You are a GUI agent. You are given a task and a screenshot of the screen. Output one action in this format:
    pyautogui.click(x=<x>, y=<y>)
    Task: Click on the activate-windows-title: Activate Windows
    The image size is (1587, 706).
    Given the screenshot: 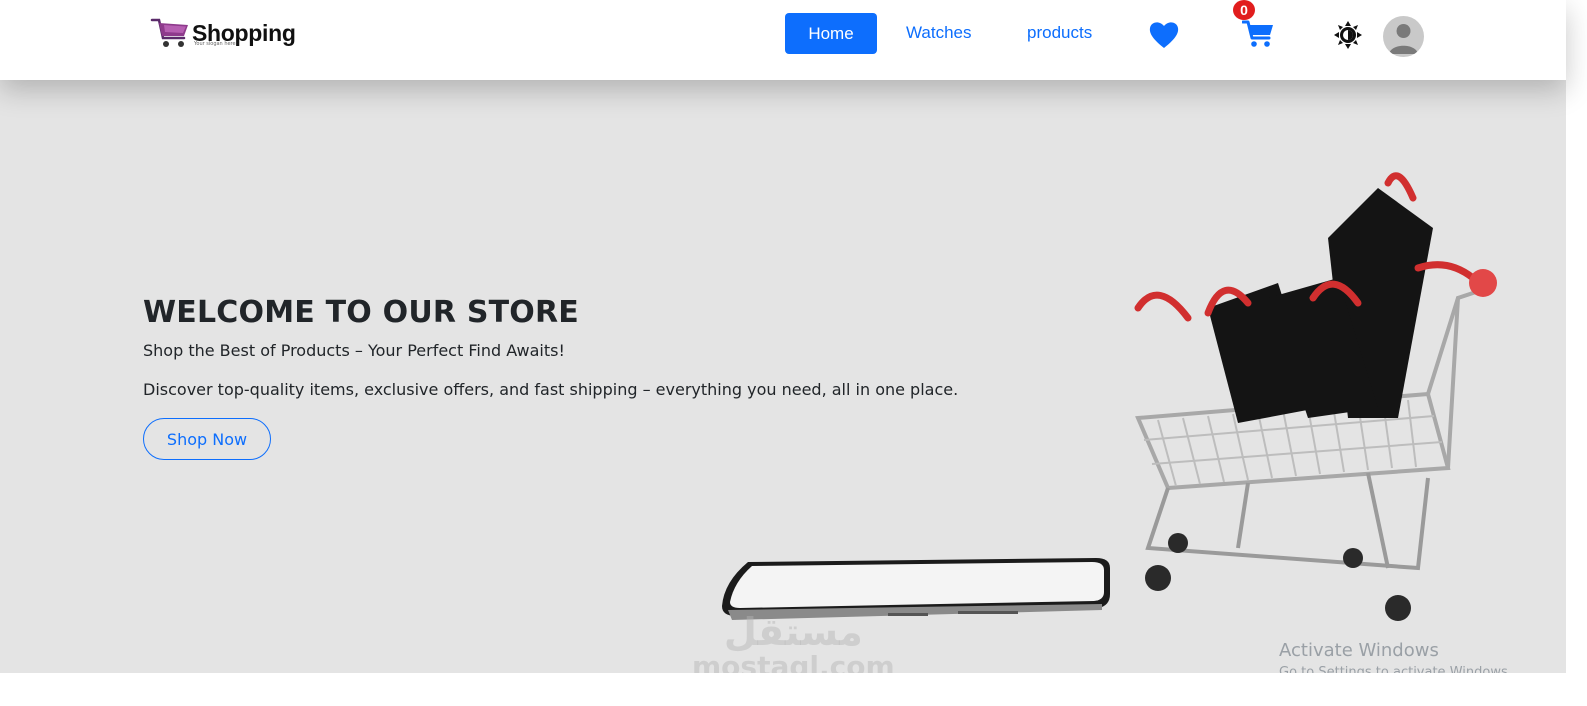 What is the action you would take?
    pyautogui.click(x=1359, y=650)
    